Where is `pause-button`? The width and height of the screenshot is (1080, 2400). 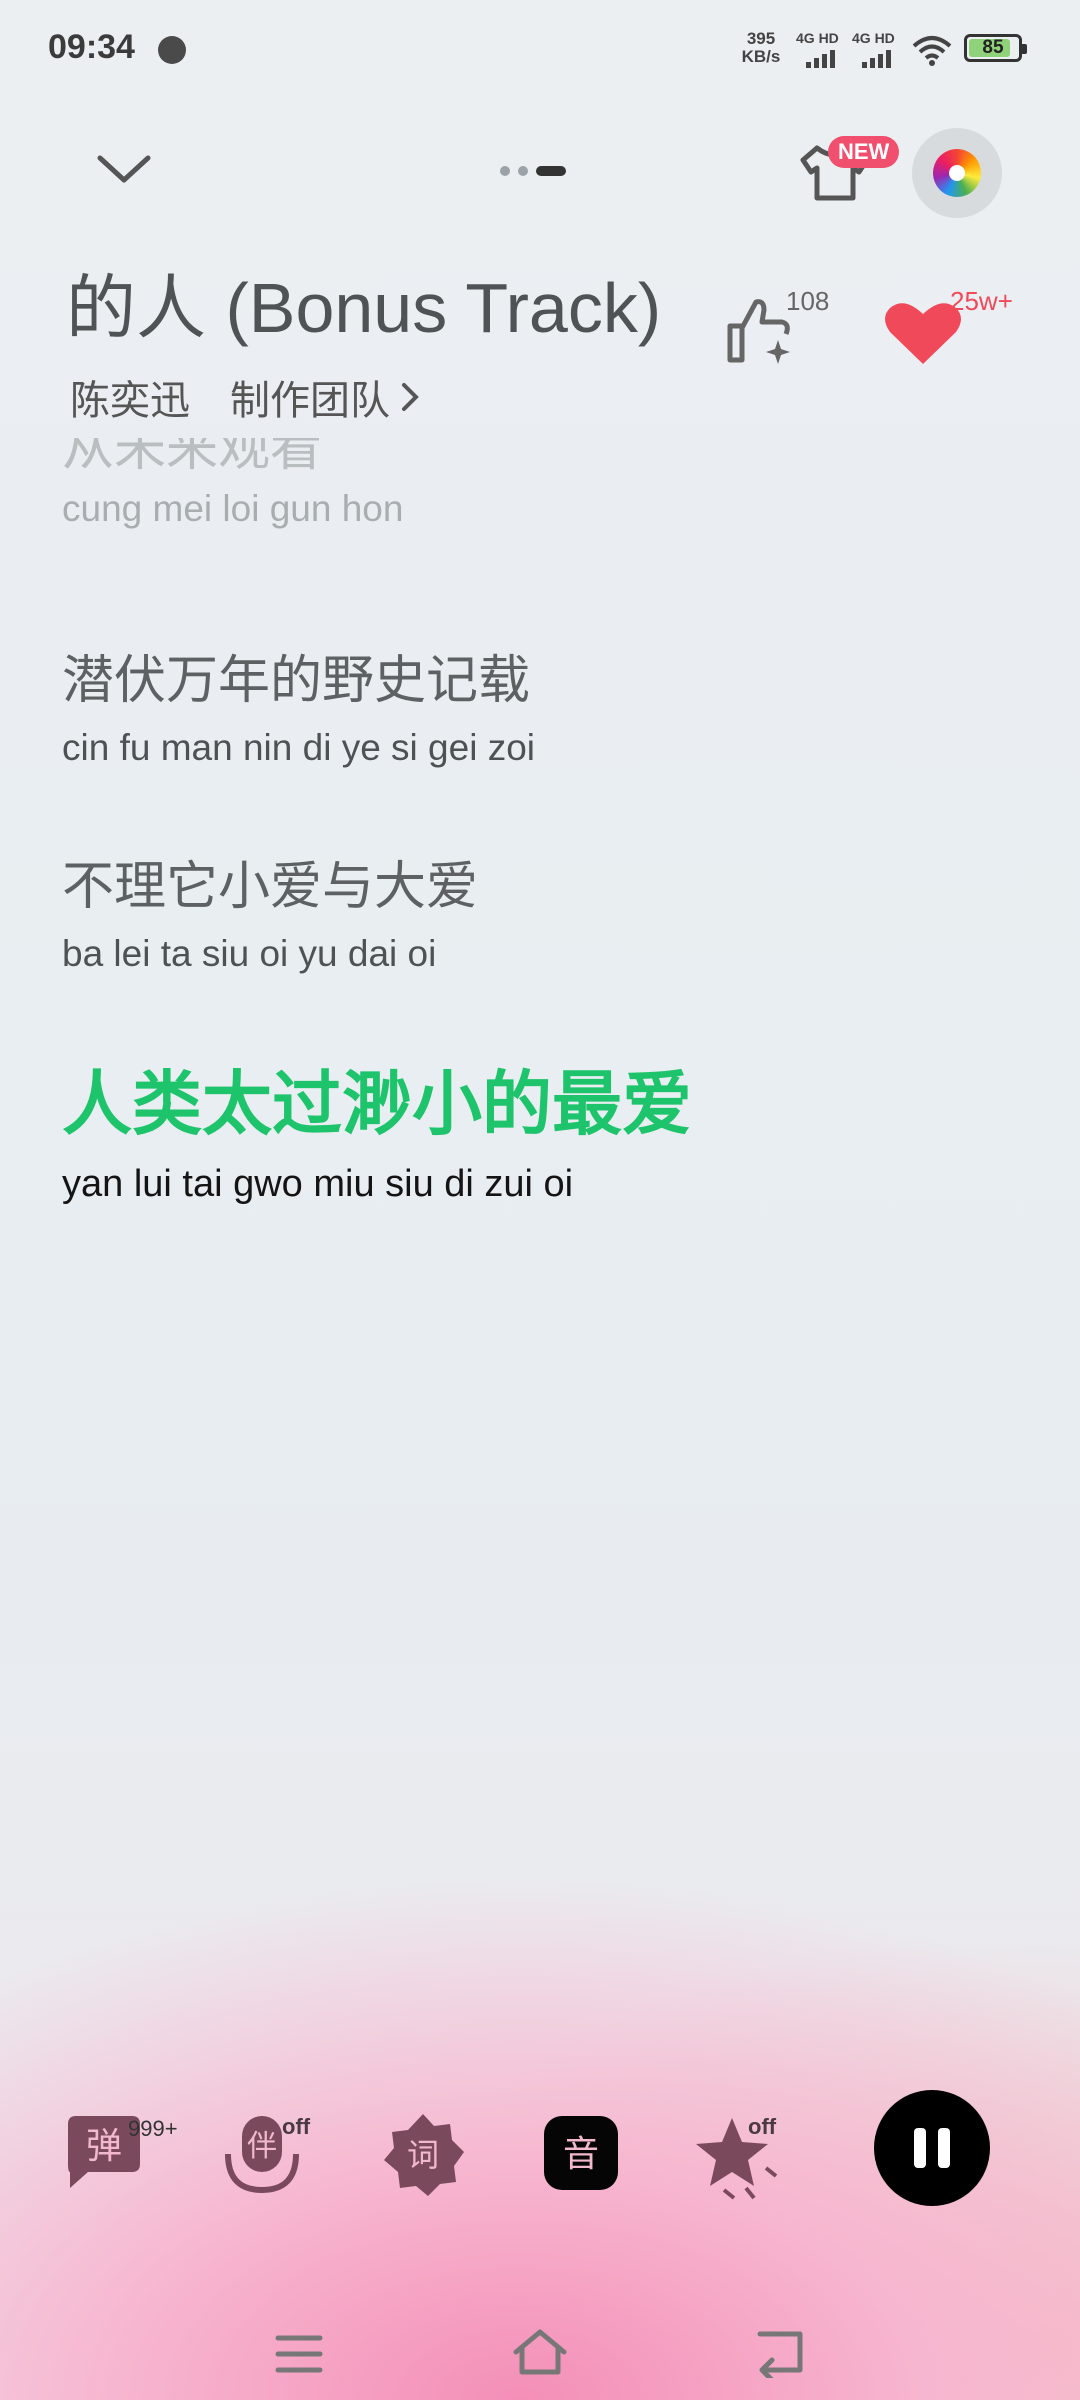 pause-button is located at coordinates (932, 2148).